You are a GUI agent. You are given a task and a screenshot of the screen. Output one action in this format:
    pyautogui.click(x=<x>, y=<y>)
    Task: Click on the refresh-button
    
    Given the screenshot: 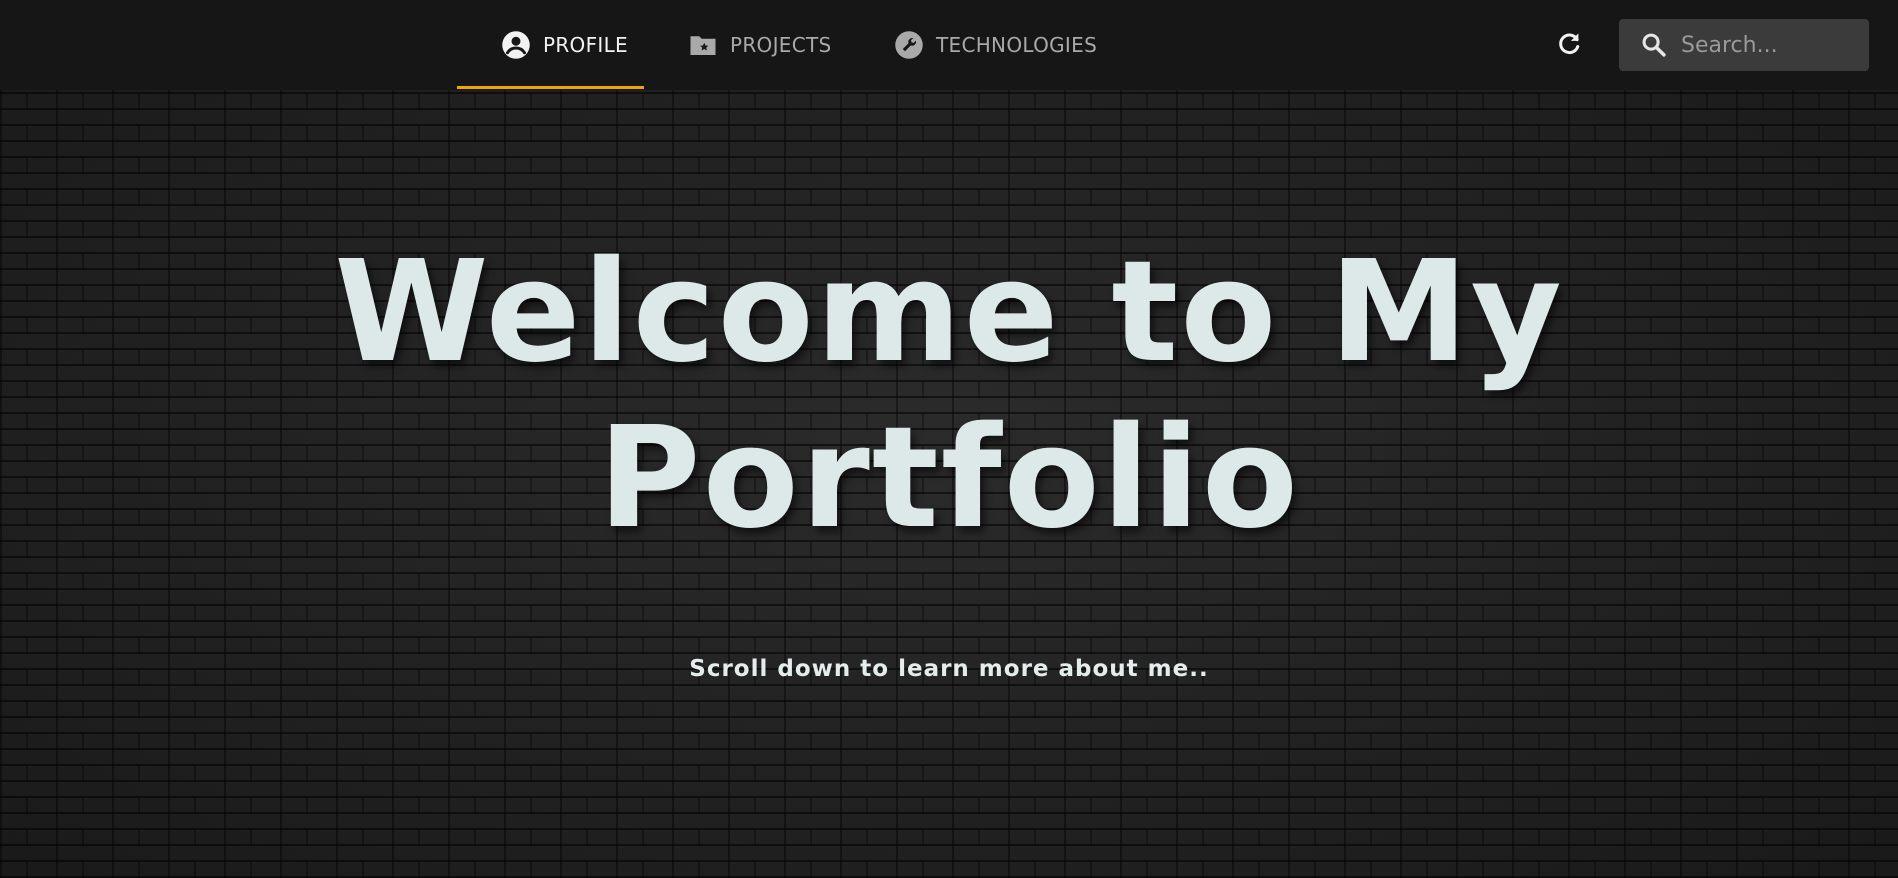 What is the action you would take?
    pyautogui.click(x=1569, y=46)
    